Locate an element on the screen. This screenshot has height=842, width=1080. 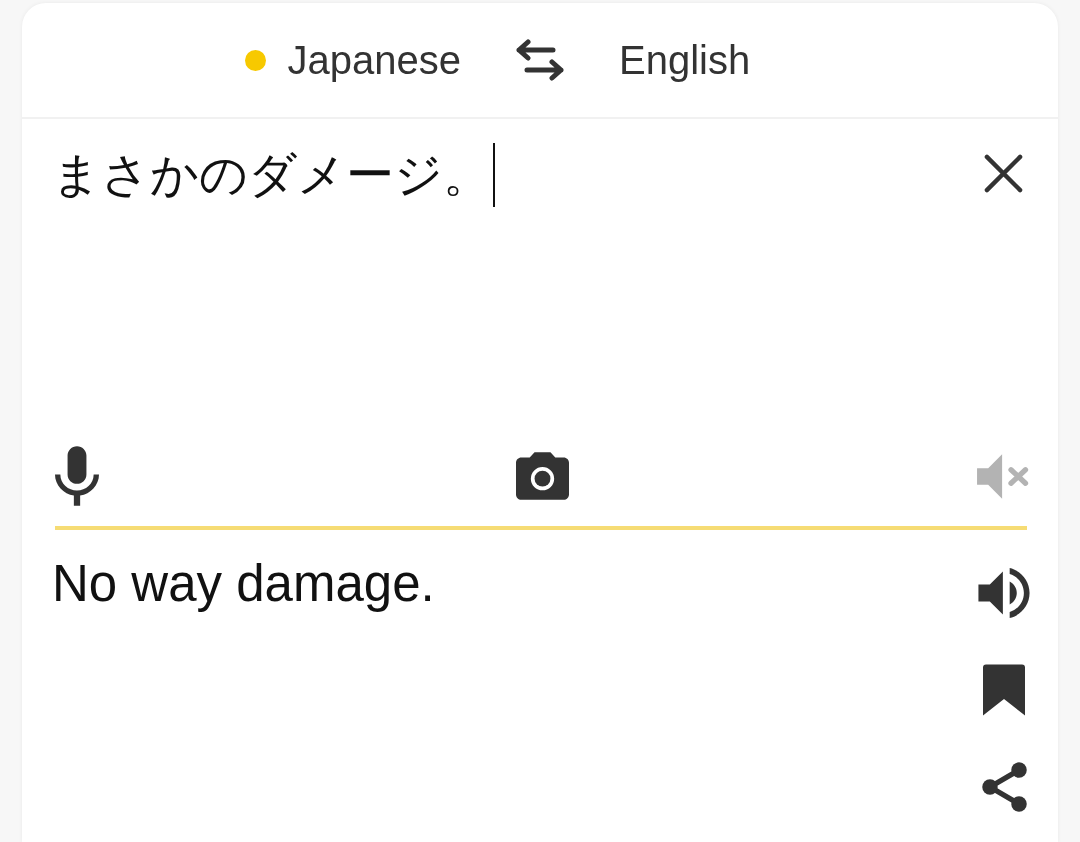
language-button: English is located at coordinates (685, 60).